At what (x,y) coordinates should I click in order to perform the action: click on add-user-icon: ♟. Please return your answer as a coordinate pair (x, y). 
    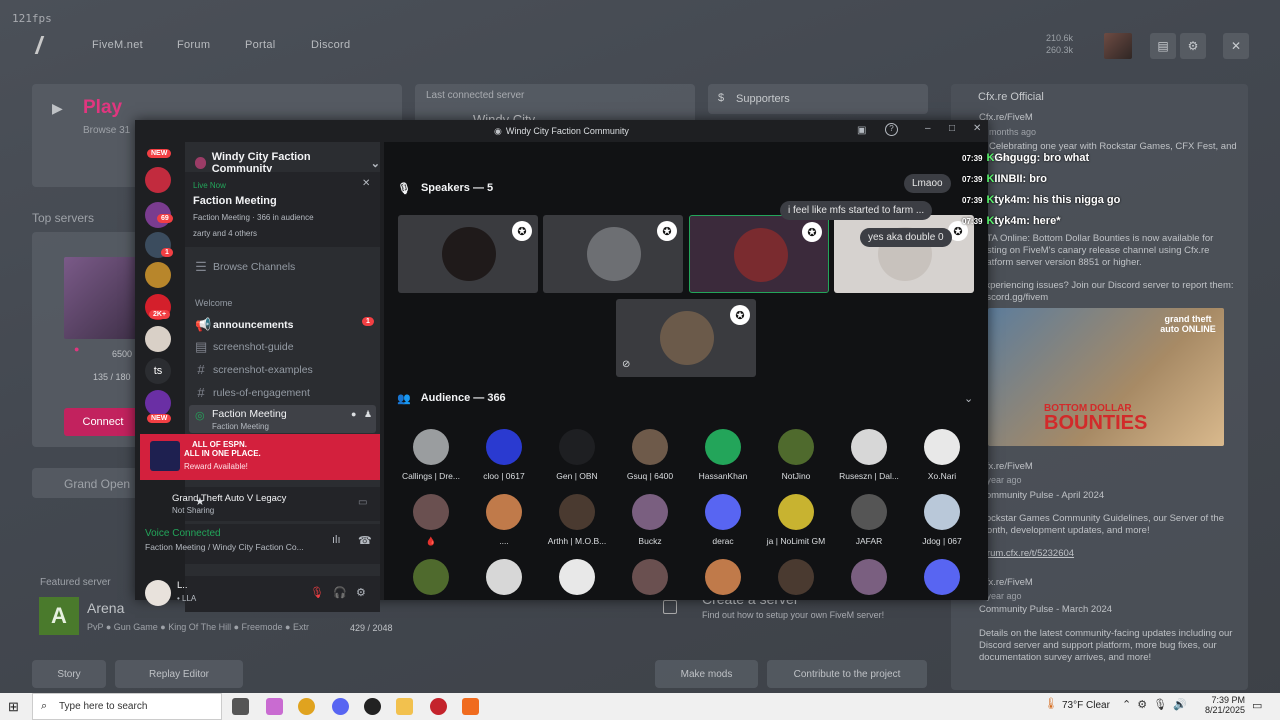
    Looking at the image, I should click on (368, 414).